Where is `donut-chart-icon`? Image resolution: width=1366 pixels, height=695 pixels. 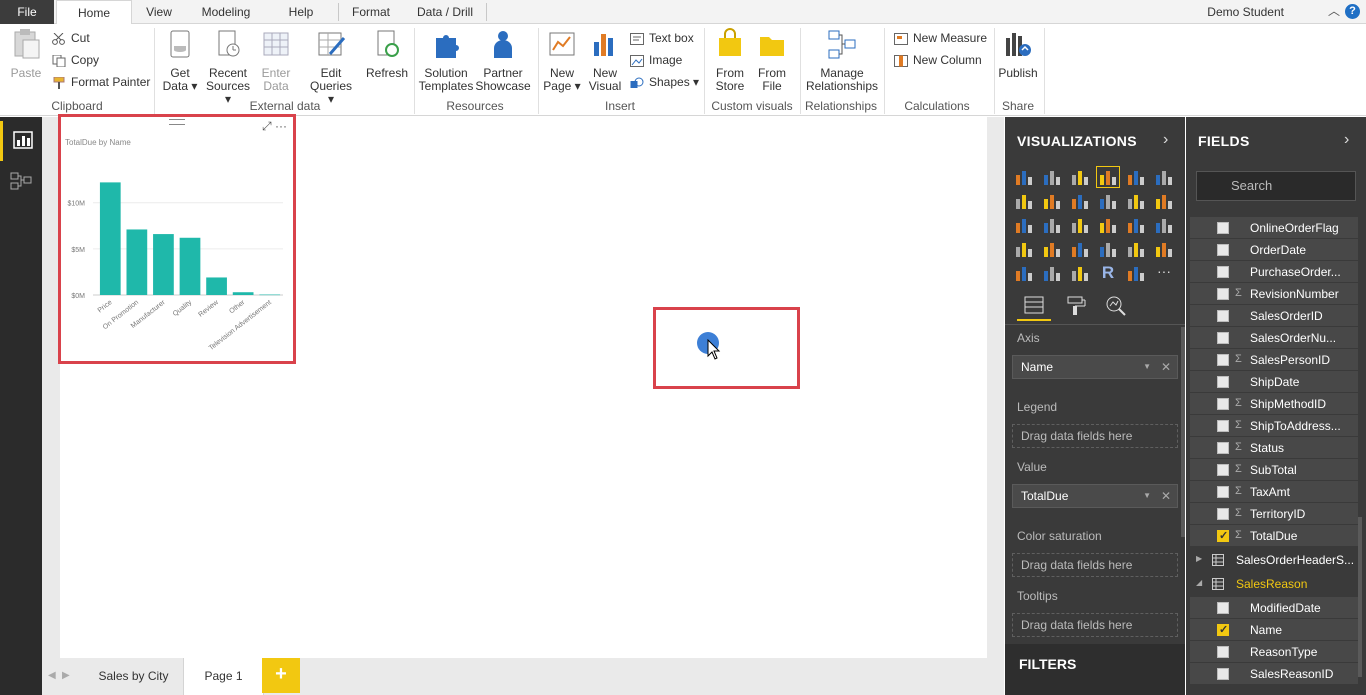
donut-chart-icon is located at coordinates (1108, 225).